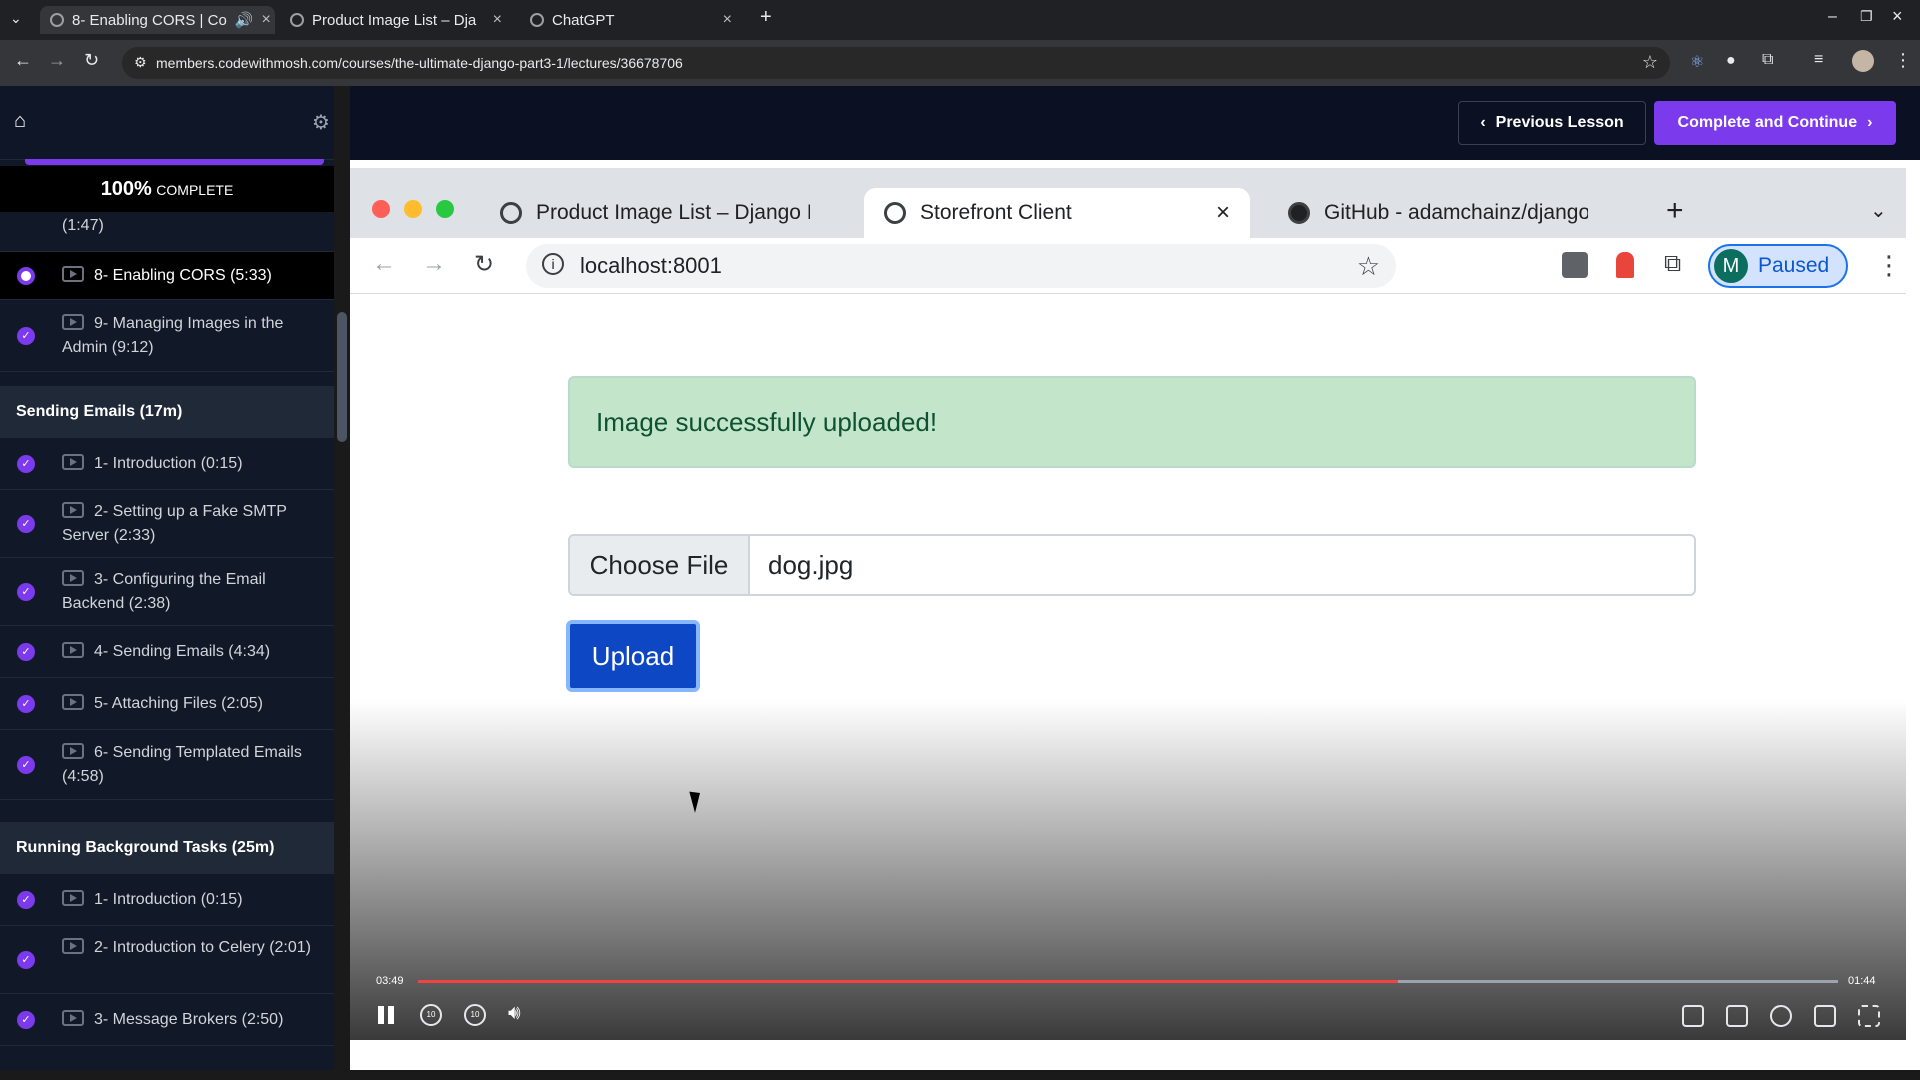 The height and width of the screenshot is (1080, 1920). Describe the element at coordinates (1767, 60) in the screenshot. I see `puzzle-icon: ⧉` at that location.